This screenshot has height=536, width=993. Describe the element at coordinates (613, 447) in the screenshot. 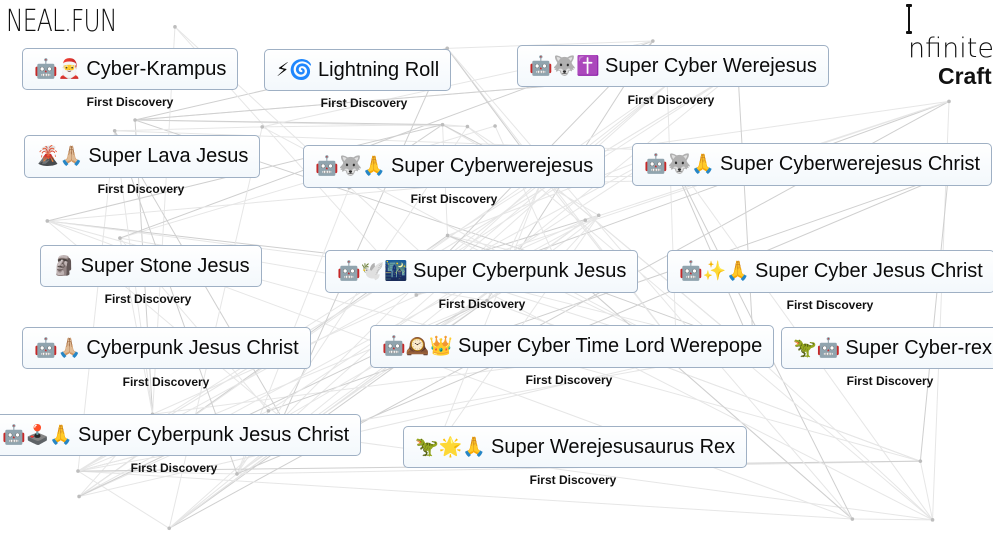

I see `element-name: Super Werejesusaurus Rex` at that location.